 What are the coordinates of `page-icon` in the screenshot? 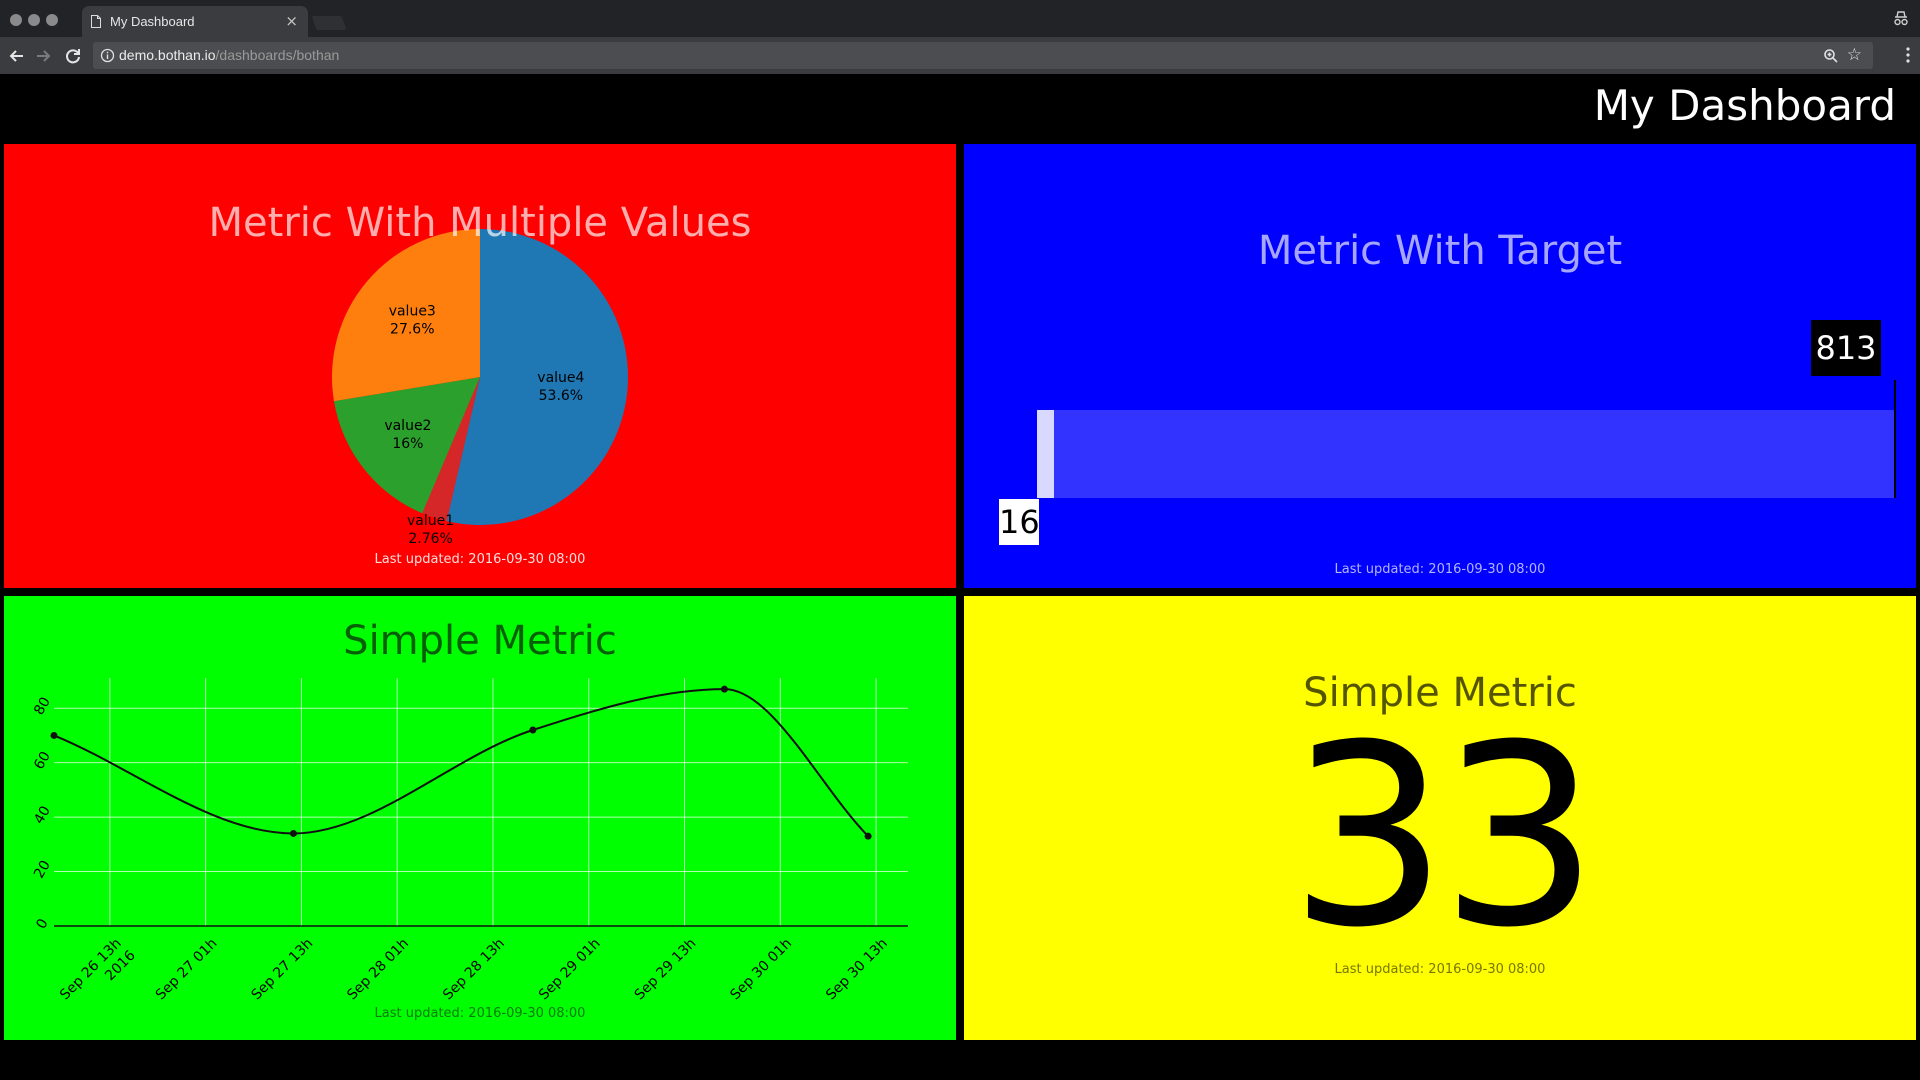 It's located at (96, 21).